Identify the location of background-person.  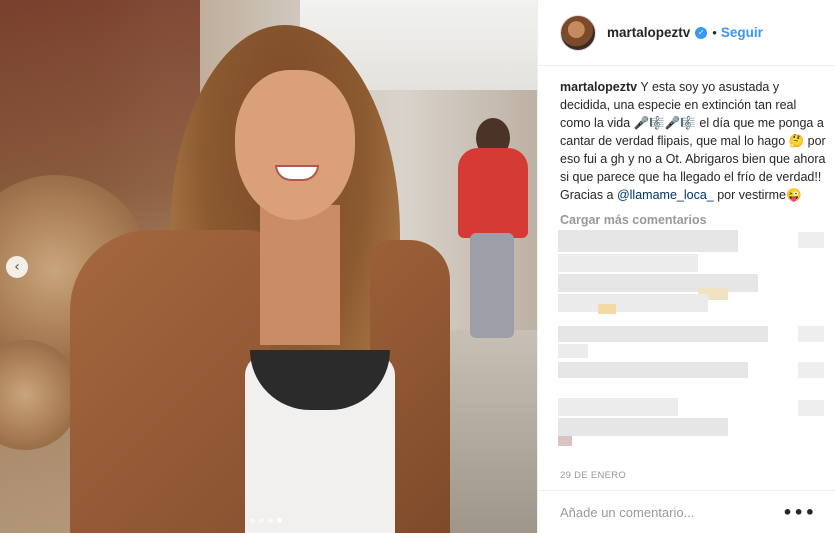
(493, 228).